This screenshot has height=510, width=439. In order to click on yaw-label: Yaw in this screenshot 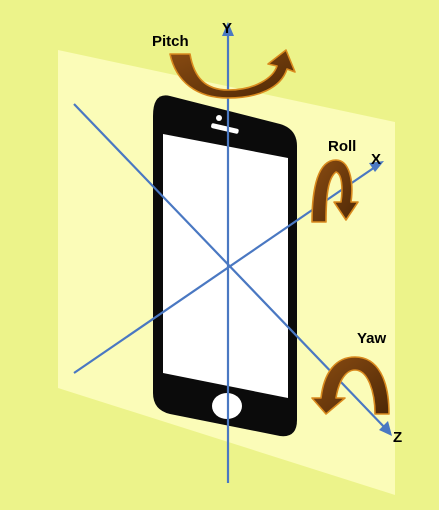, I will do `click(372, 338)`.